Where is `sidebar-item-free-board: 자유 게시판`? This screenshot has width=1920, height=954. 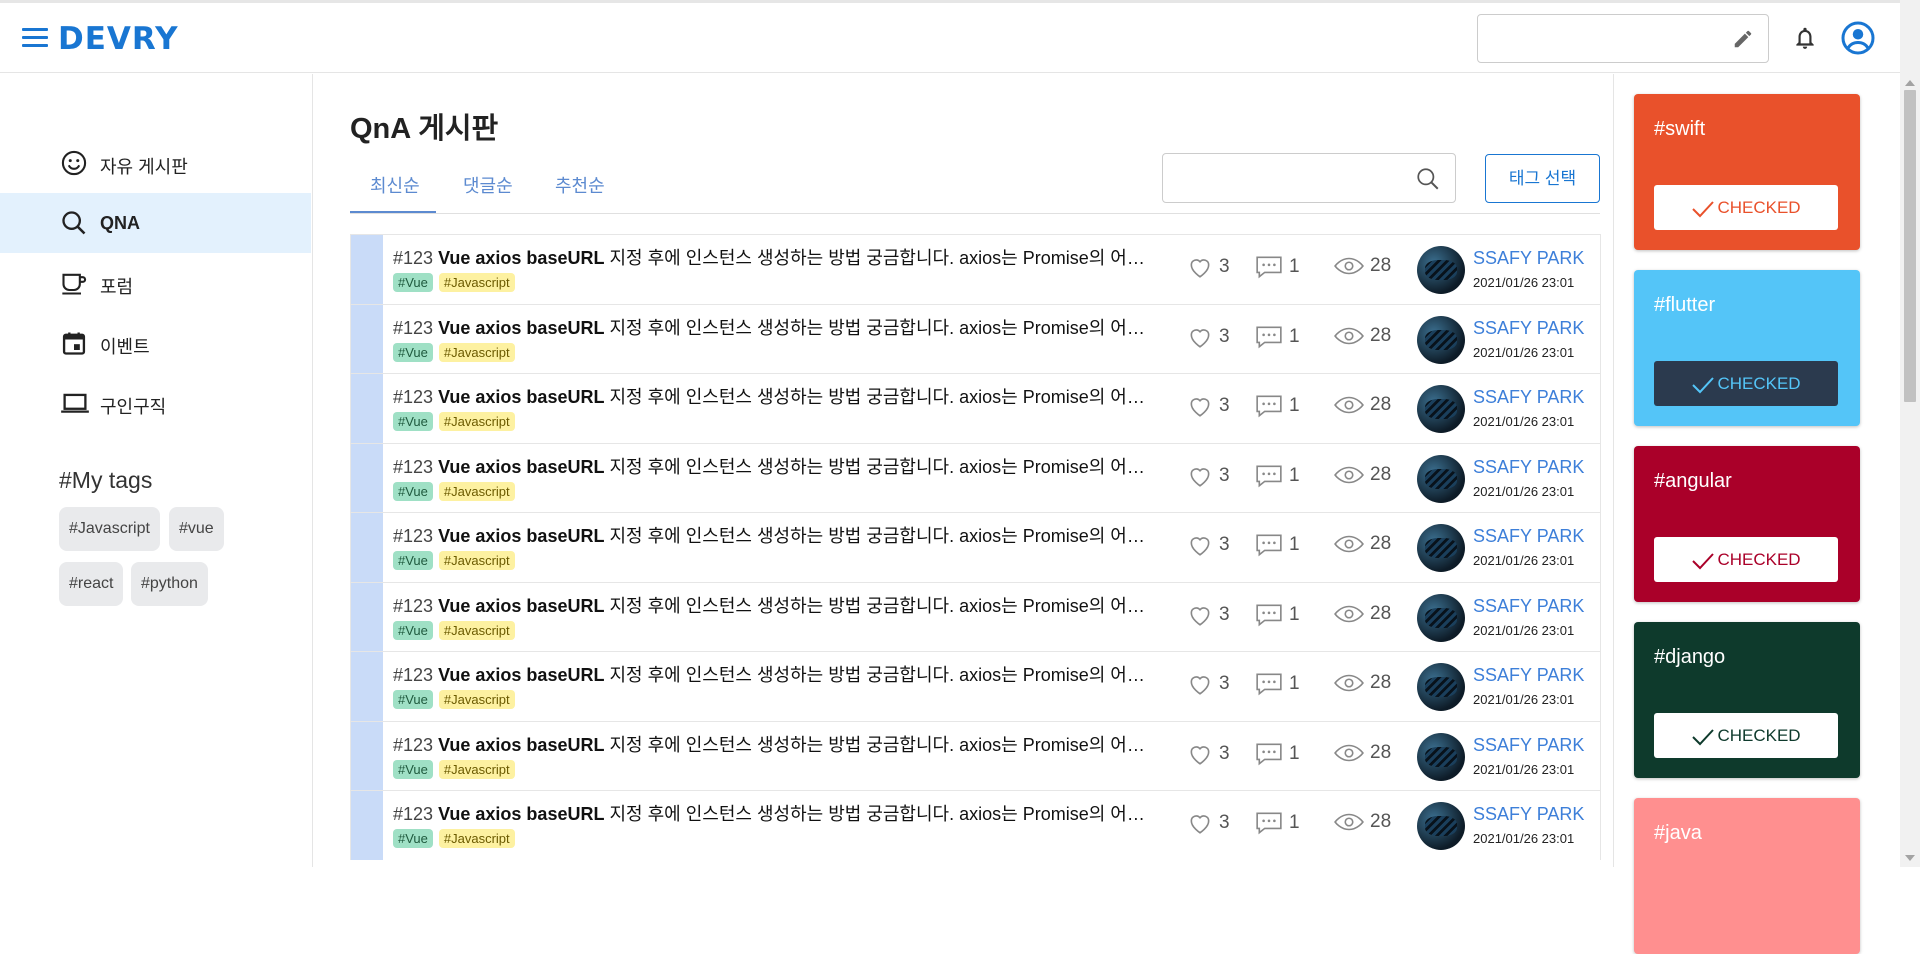 sidebar-item-free-board: 자유 게시판 is located at coordinates (155, 163).